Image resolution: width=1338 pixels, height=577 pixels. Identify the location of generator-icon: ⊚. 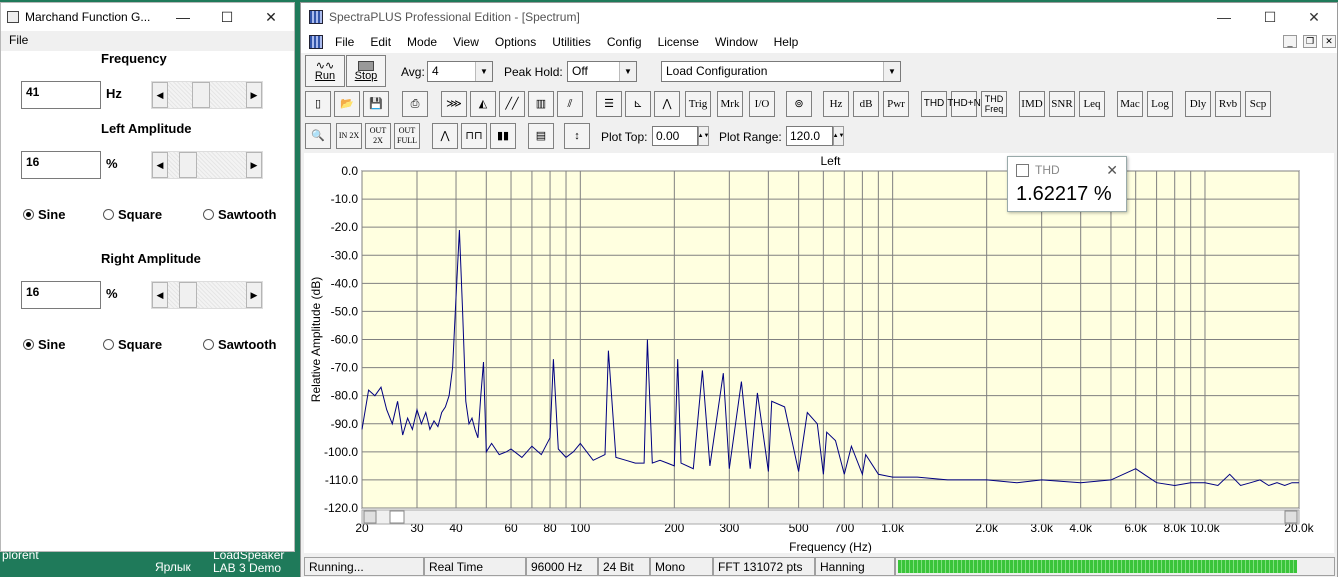
(799, 104).